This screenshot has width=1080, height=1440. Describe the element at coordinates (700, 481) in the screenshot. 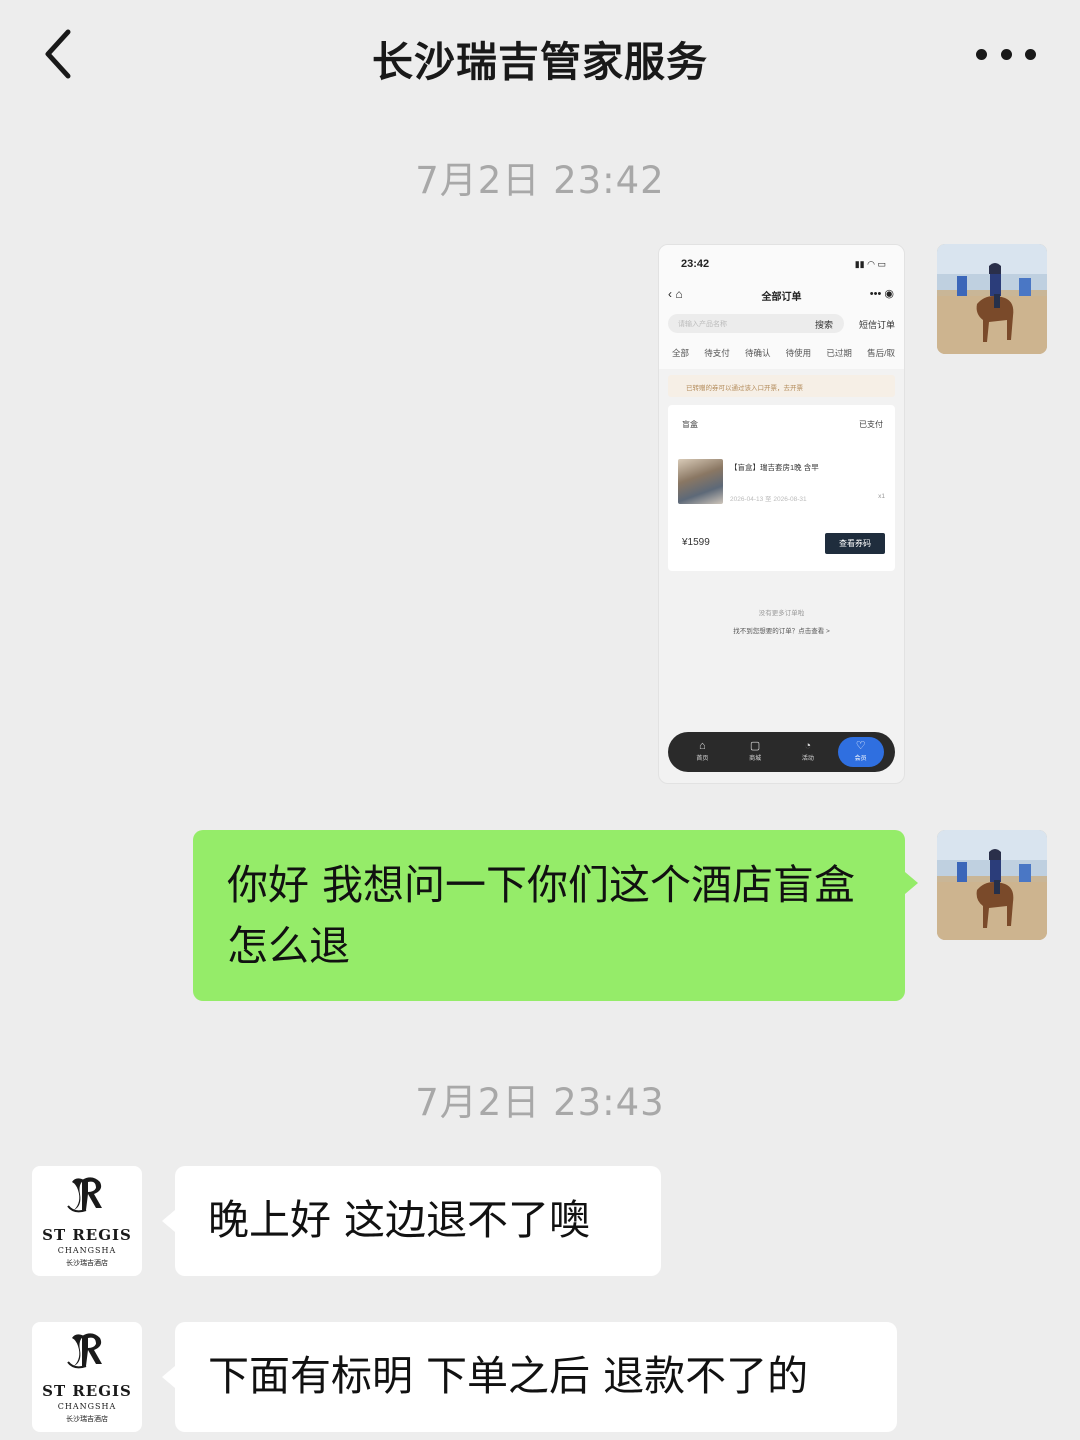

I see `screenshot-product-image` at that location.